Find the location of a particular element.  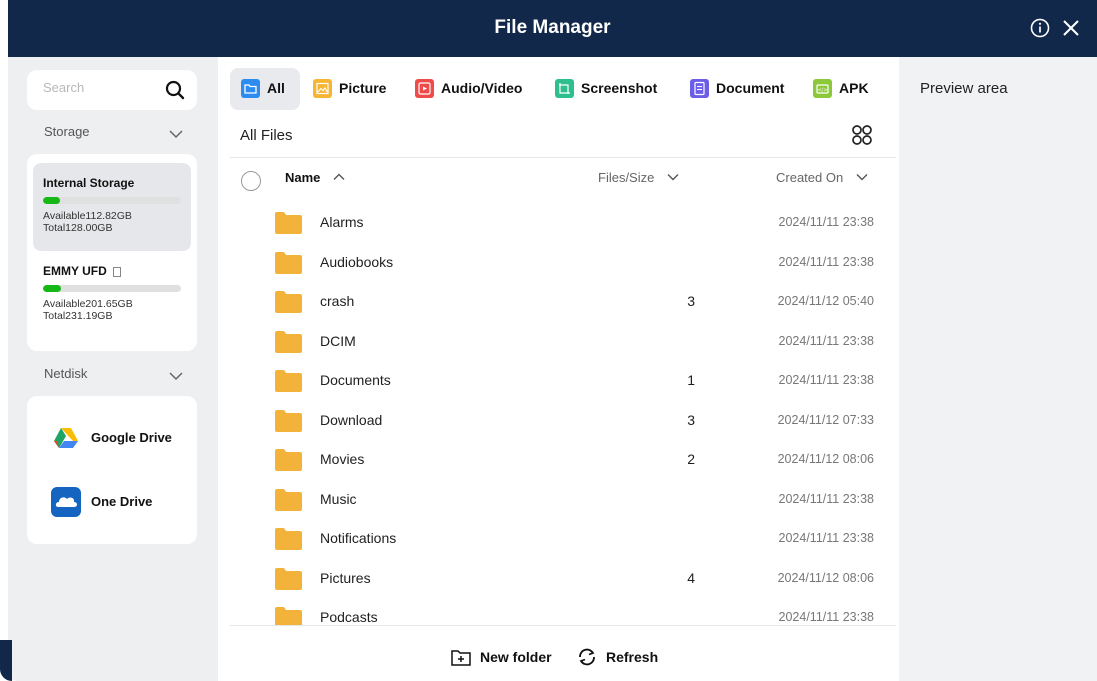

chevron-up-icon is located at coordinates (339, 177).